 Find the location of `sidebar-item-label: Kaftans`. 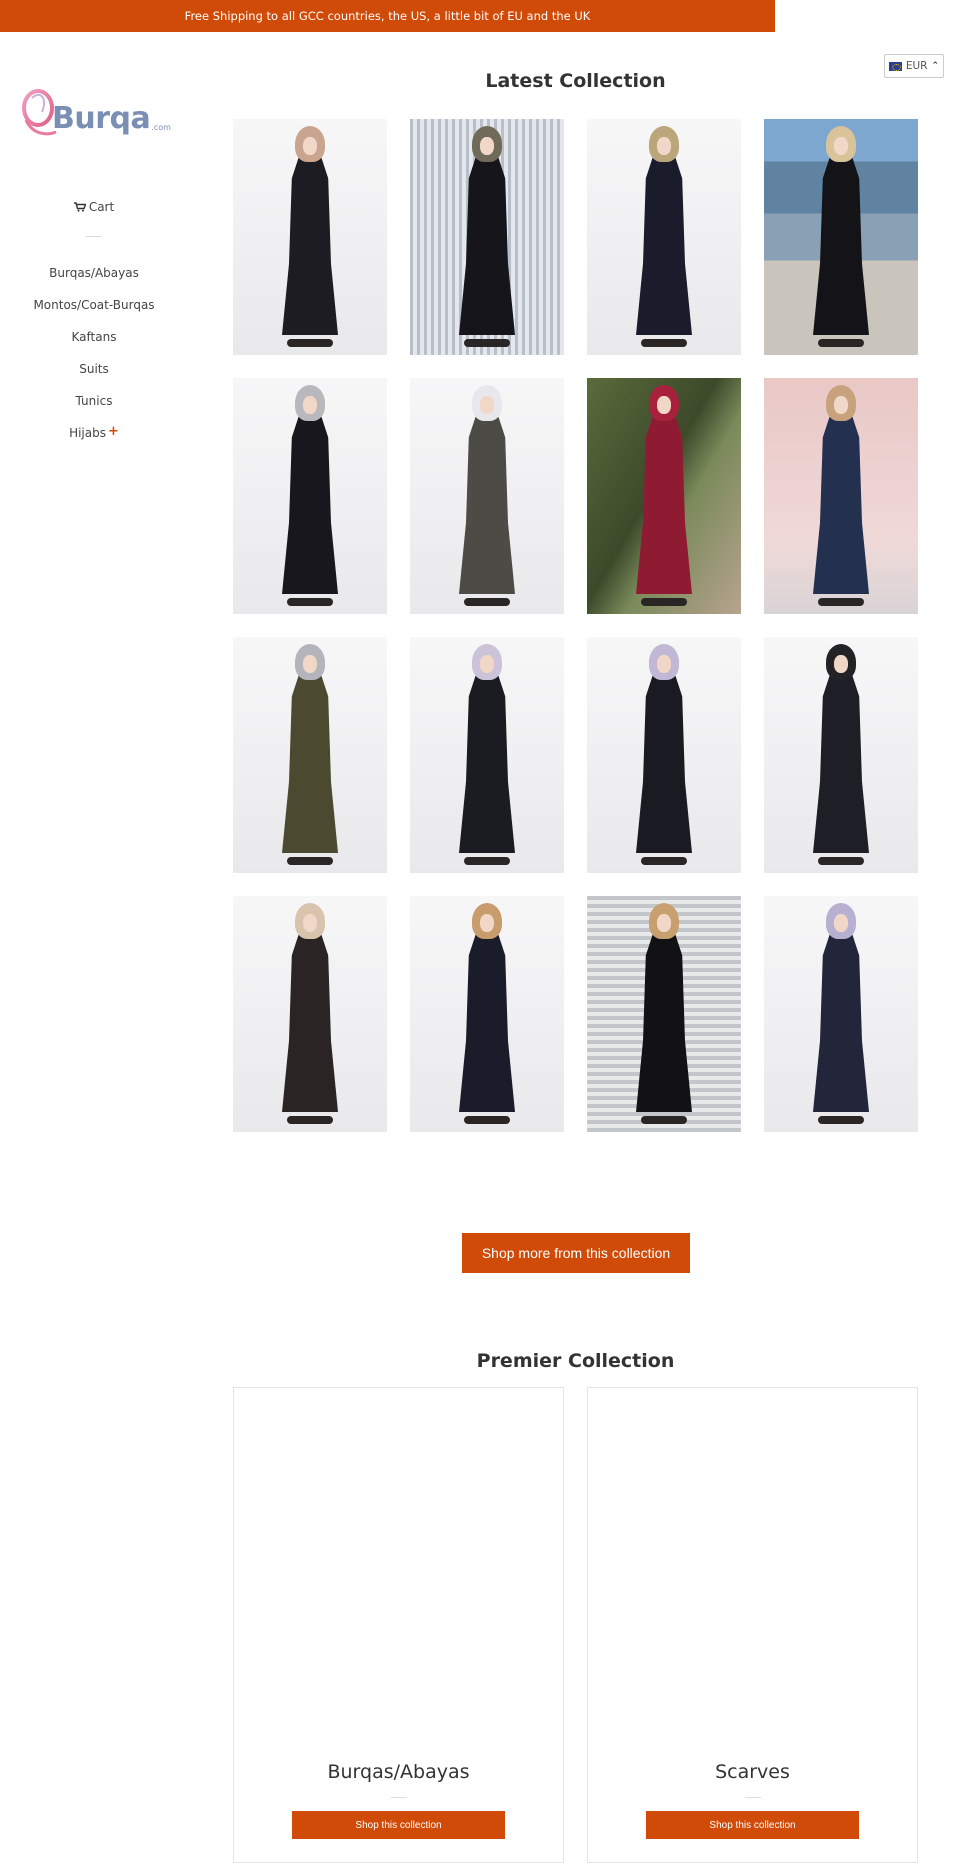

sidebar-item-label: Kaftans is located at coordinates (94, 337).